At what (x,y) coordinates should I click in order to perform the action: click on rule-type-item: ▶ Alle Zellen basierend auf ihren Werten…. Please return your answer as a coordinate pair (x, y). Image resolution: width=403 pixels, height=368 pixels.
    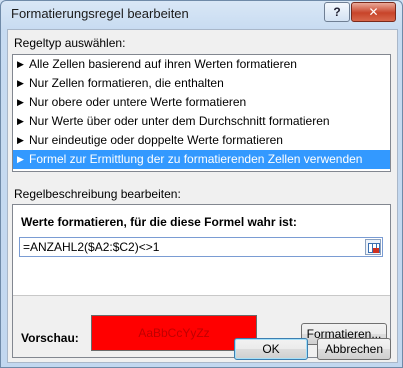
    Looking at the image, I should click on (201, 64).